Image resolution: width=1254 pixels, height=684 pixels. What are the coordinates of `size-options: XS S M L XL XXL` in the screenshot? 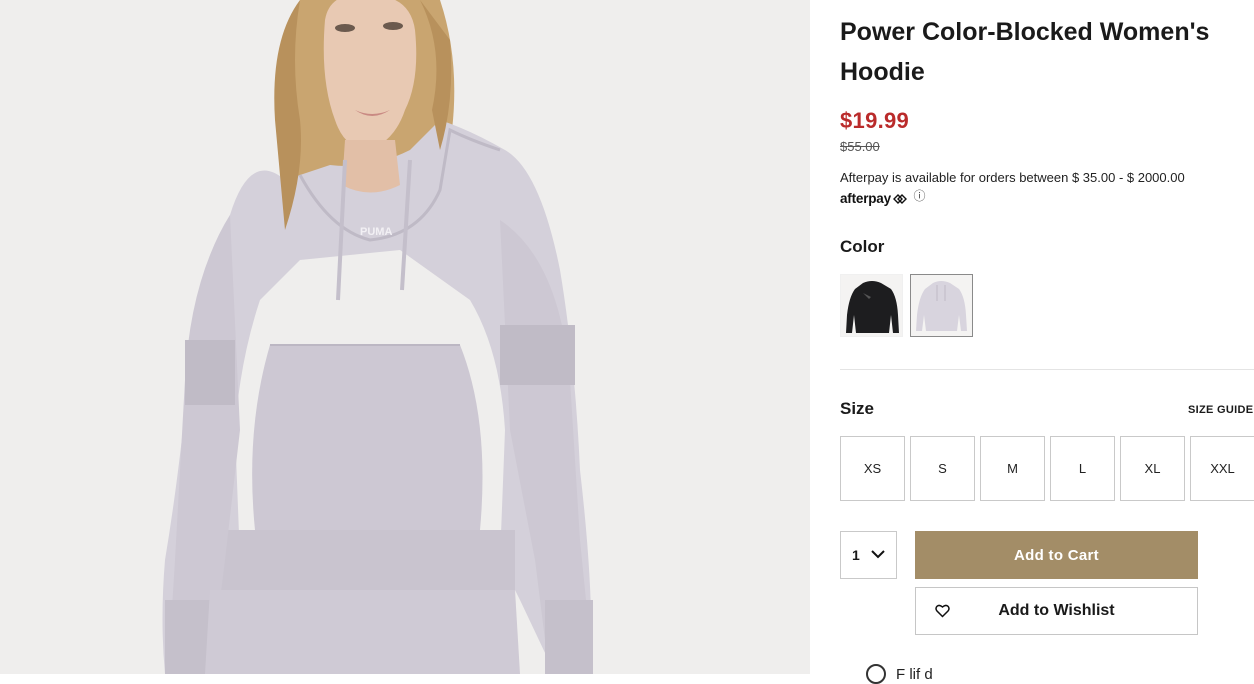 It's located at (1047, 468).